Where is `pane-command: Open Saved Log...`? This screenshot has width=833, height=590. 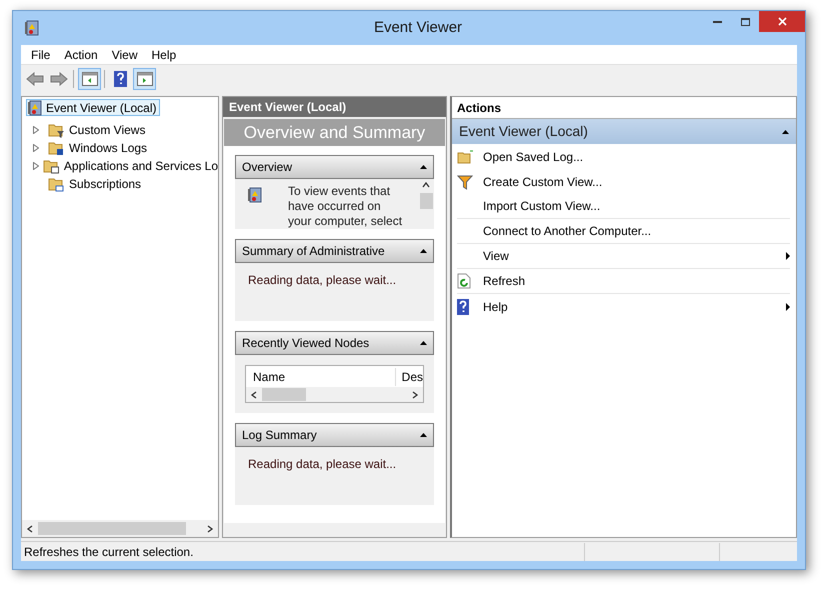
pane-command: Open Saved Log... is located at coordinates (623, 156).